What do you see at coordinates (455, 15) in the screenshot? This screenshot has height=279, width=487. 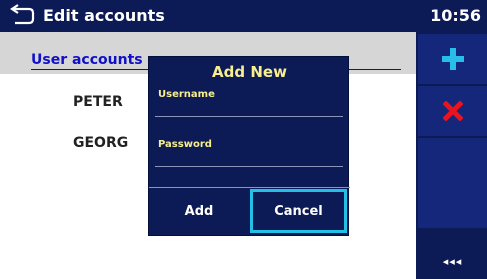 I see `clock: 10:56` at bounding box center [455, 15].